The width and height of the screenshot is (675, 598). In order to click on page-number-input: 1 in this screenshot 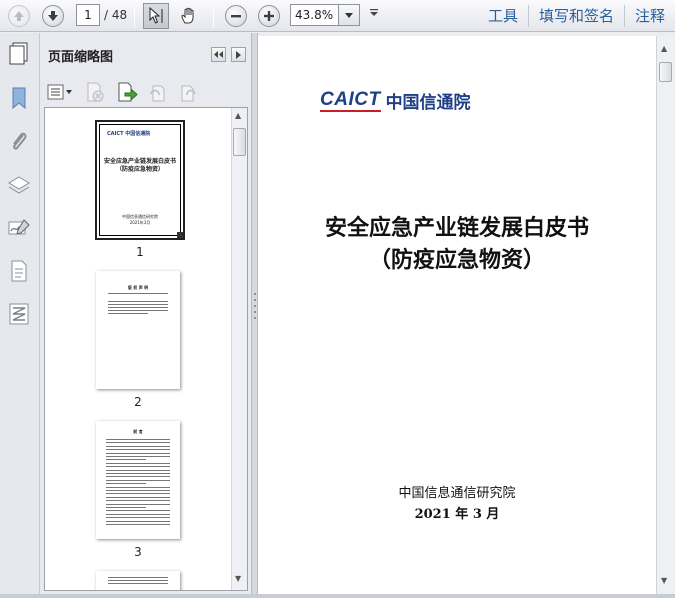, I will do `click(88, 15)`.